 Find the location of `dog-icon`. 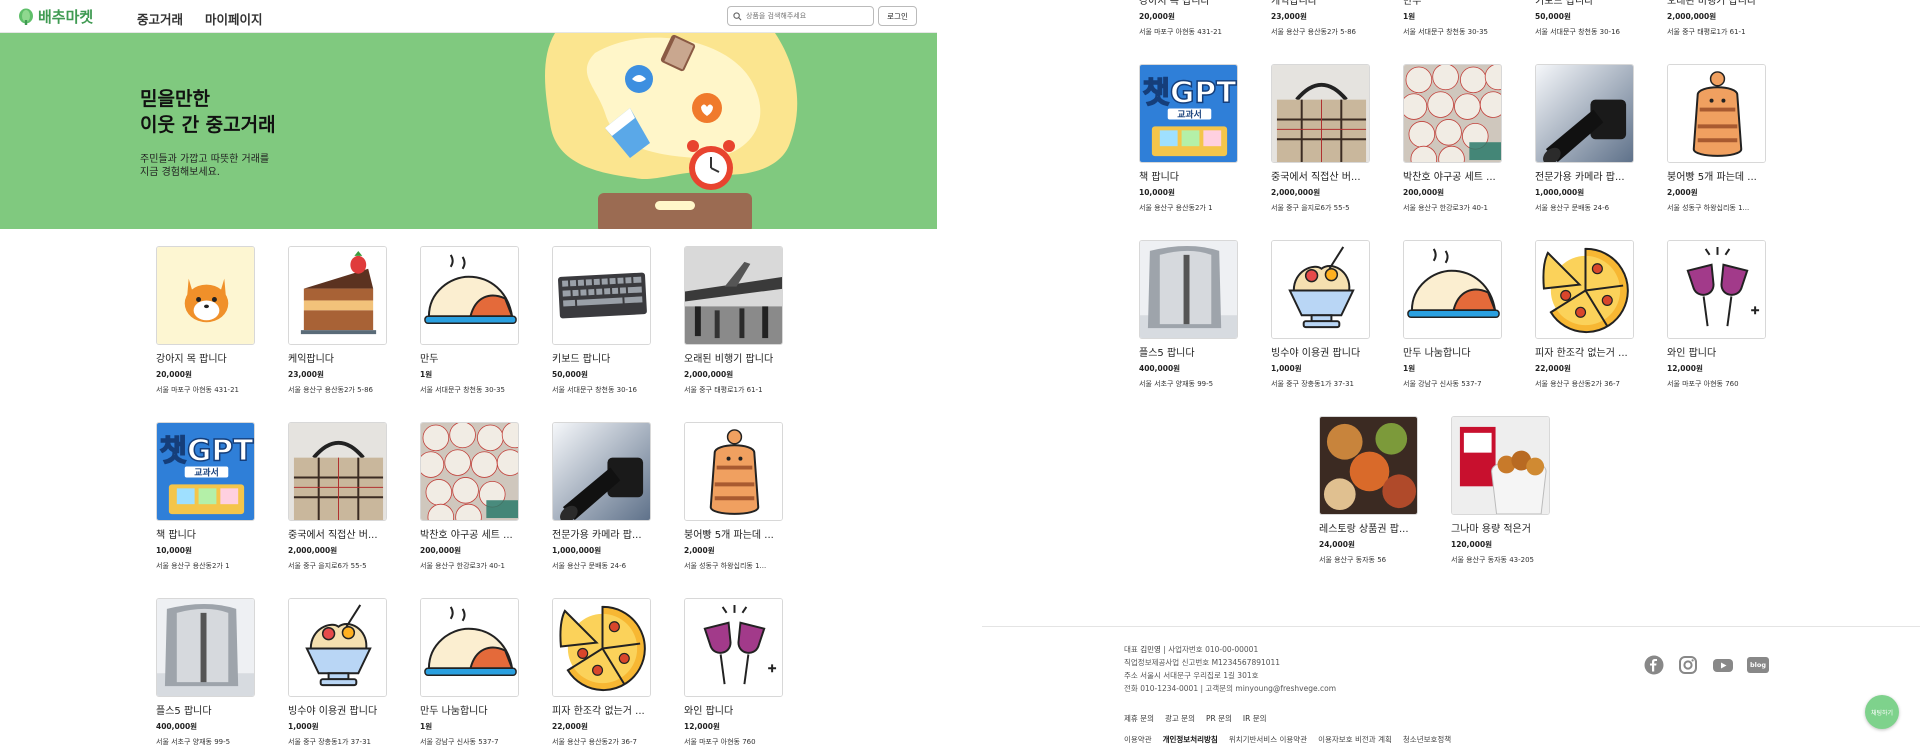

dog-icon is located at coordinates (205, 295).